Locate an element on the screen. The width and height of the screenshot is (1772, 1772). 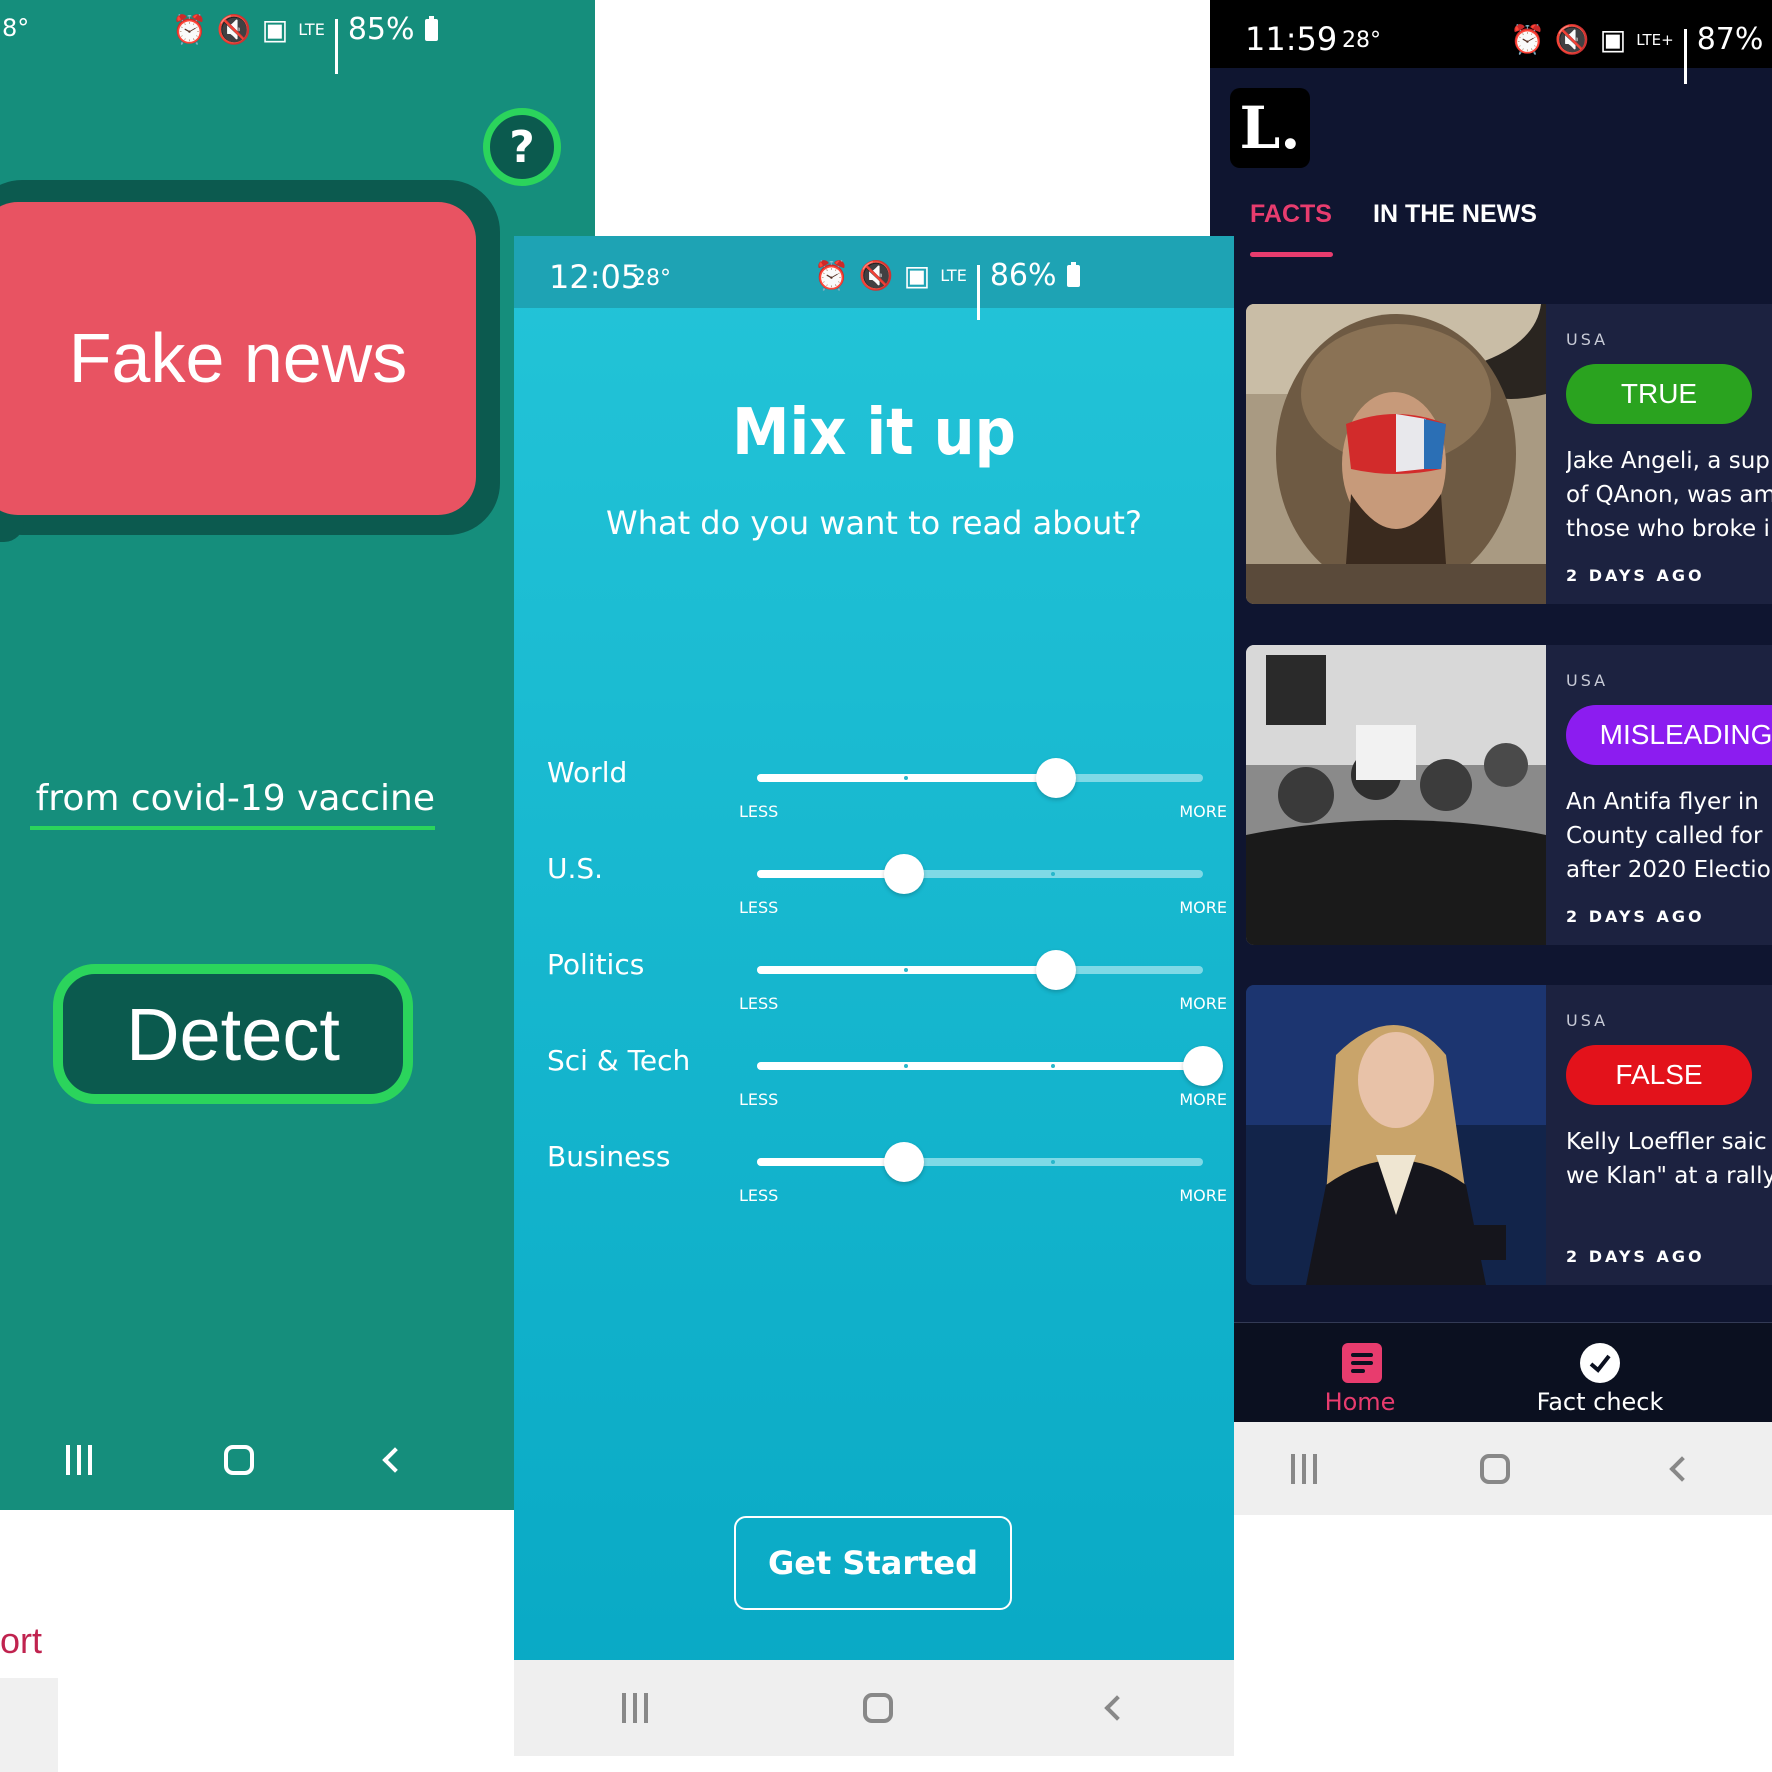
slider-label: Sci & Tech is located at coordinates (619, 1060).